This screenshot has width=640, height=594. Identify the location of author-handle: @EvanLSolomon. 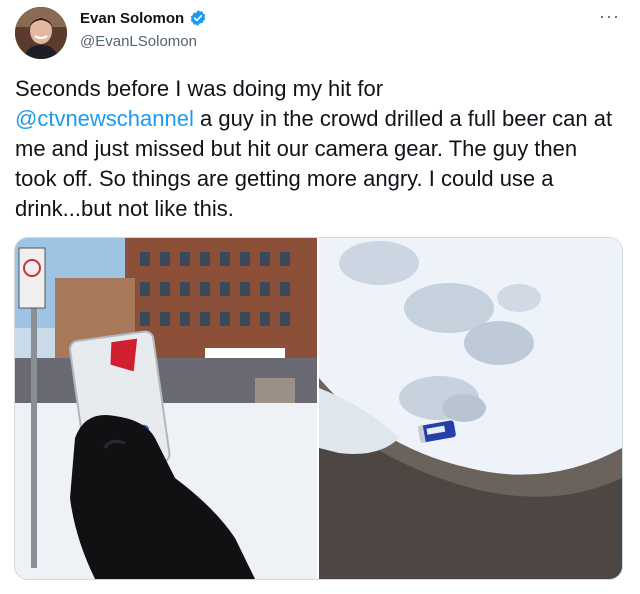
(138, 41).